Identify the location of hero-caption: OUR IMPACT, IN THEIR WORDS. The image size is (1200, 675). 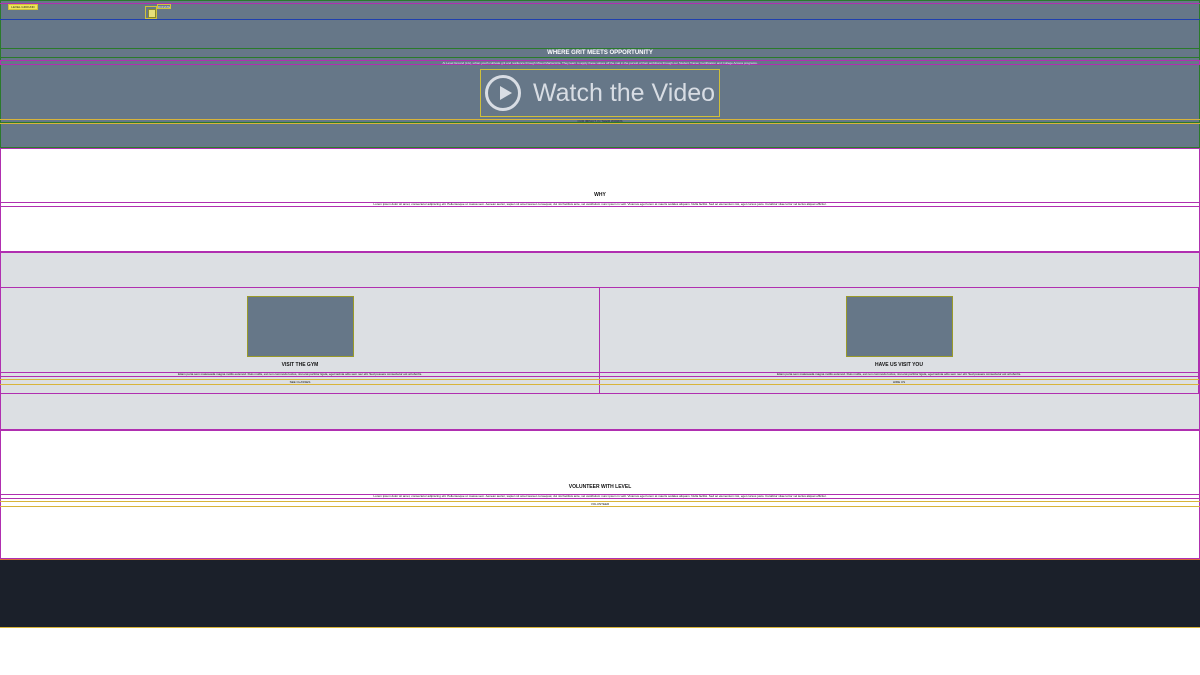
(600, 121).